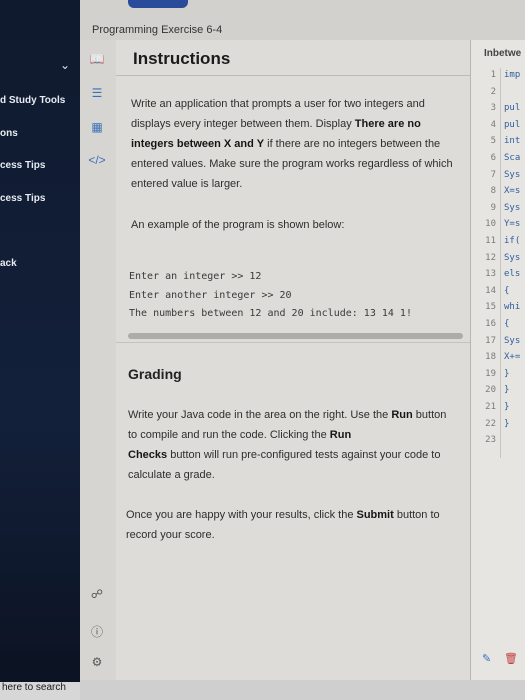  What do you see at coordinates (41, 691) in the screenshot?
I see `taskbar-search: here to search` at bounding box center [41, 691].